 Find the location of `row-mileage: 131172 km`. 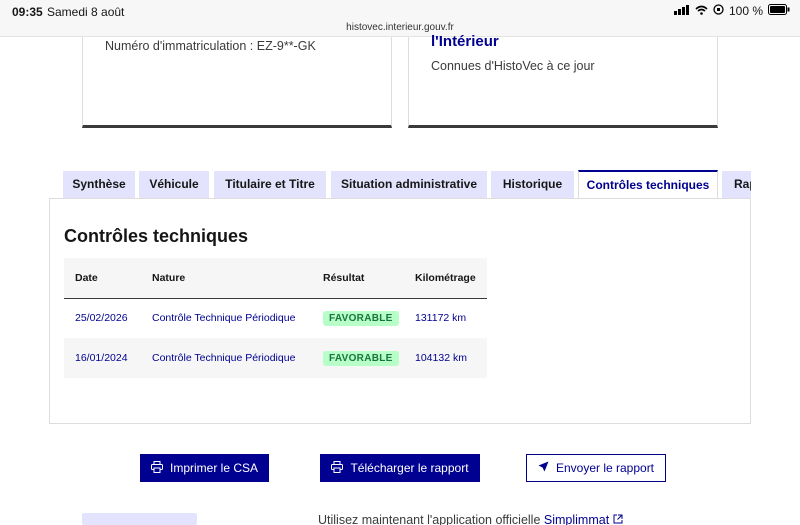

row-mileage: 131172 km is located at coordinates (441, 318).